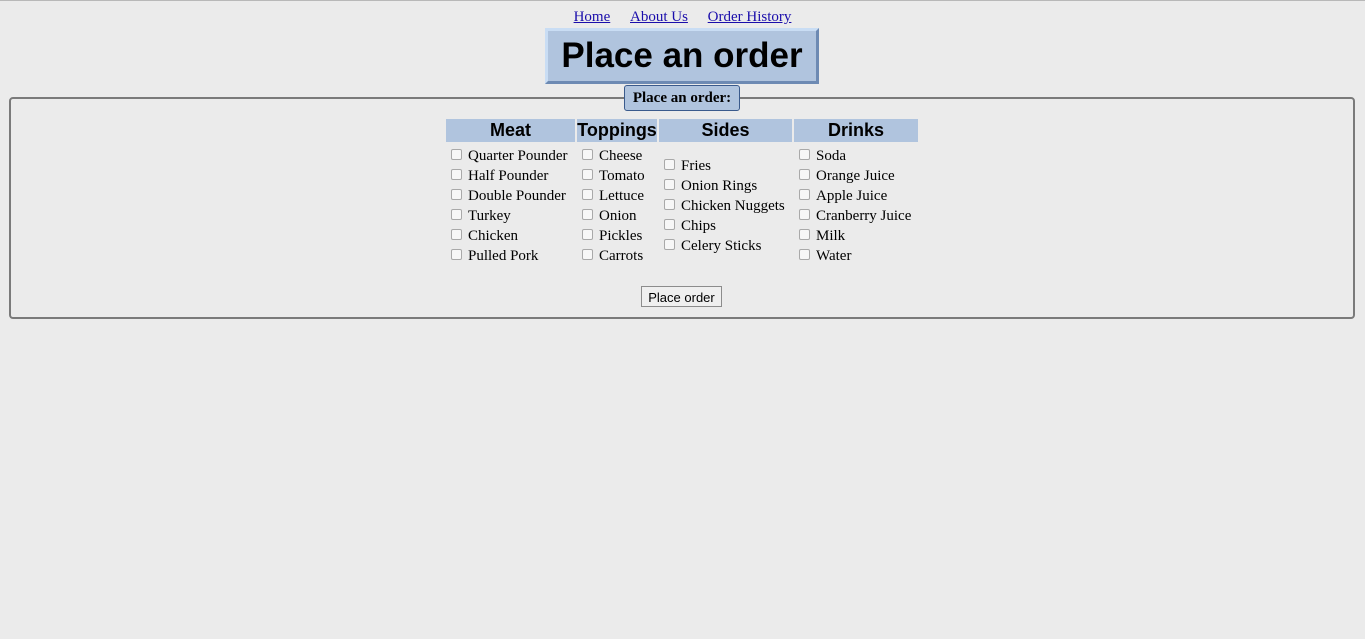  I want to click on option-item: Tomato, so click(617, 176).